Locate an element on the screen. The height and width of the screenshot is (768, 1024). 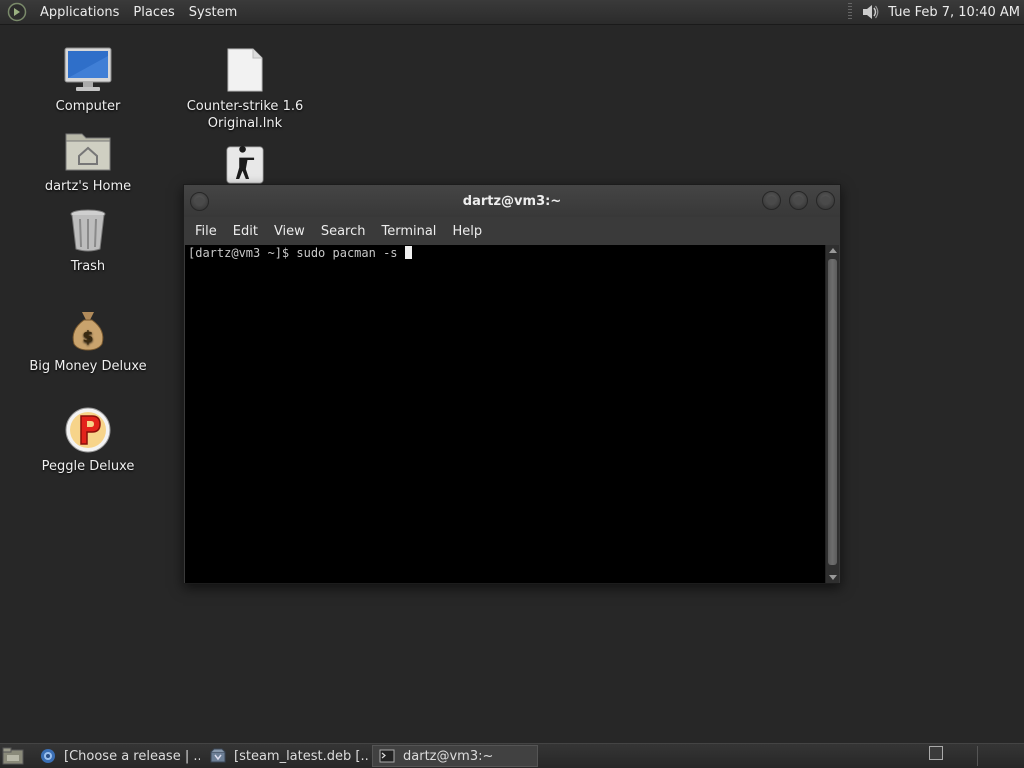
taskbar-item-terminal: dartz@vm3:~ is located at coordinates (455, 756).